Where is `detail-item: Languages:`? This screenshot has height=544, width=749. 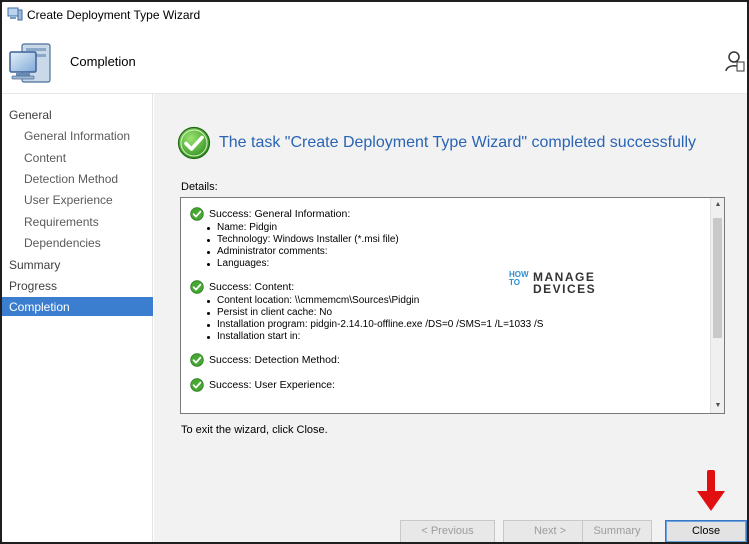
detail-item: Languages: is located at coordinates (453, 264).